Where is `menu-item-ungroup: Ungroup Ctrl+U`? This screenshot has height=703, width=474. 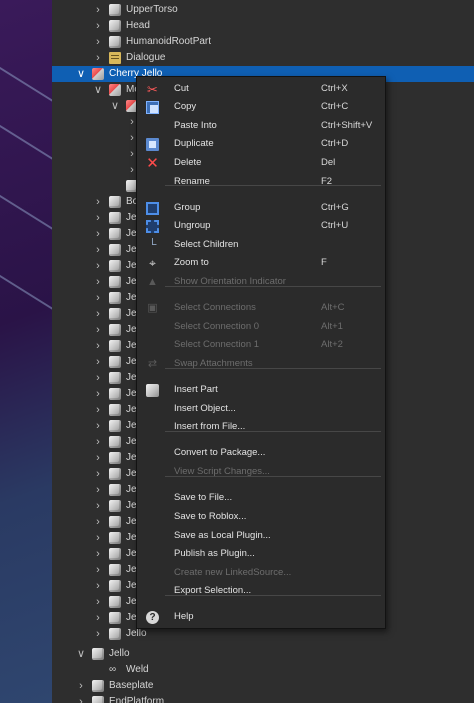
menu-item-ungroup: Ungroup Ctrl+U is located at coordinates (261, 226).